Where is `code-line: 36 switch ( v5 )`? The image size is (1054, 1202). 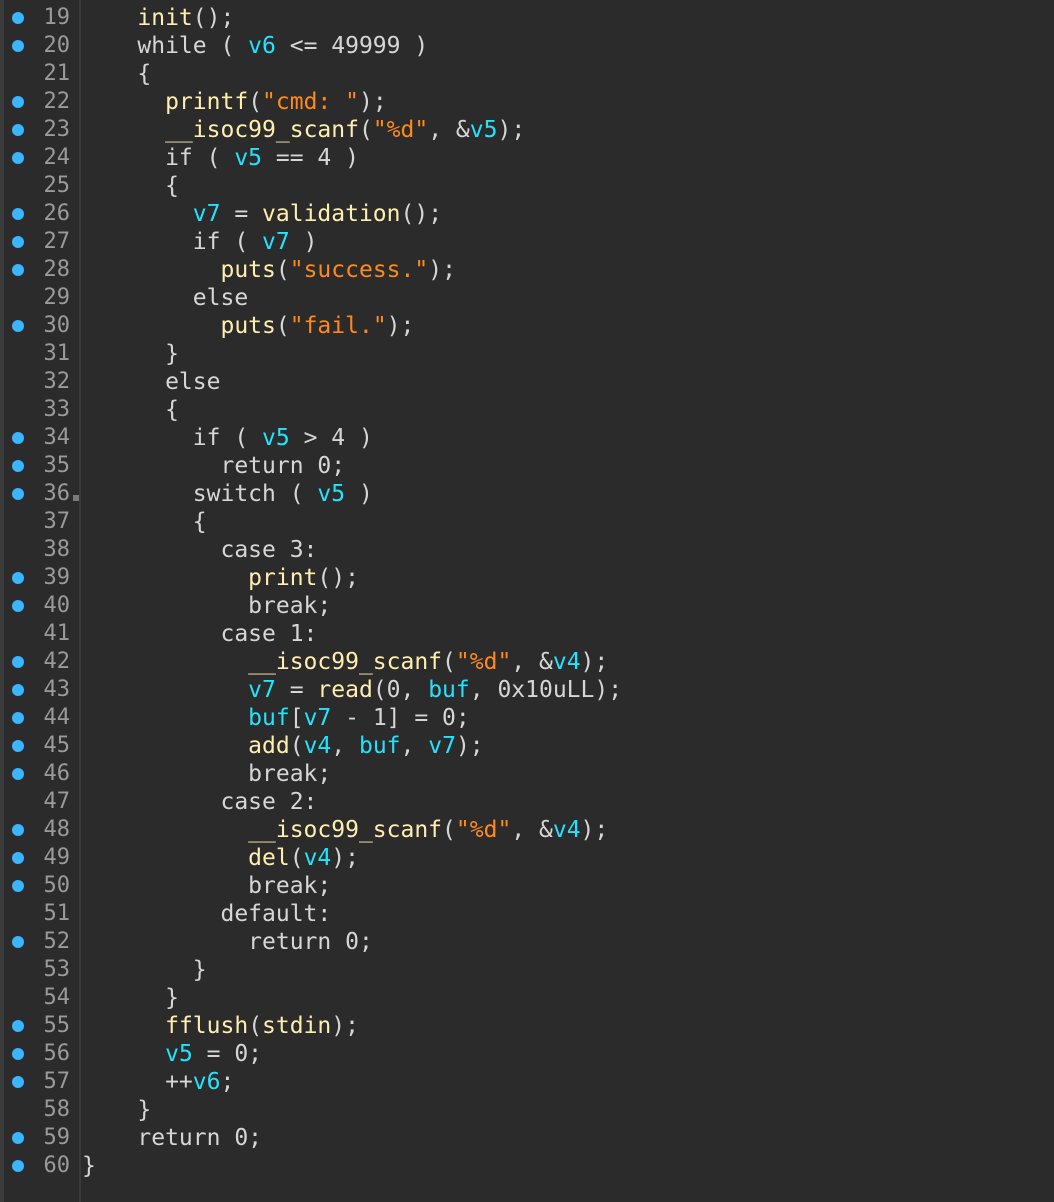
code-line: 36 switch ( v5 ) is located at coordinates (527, 494).